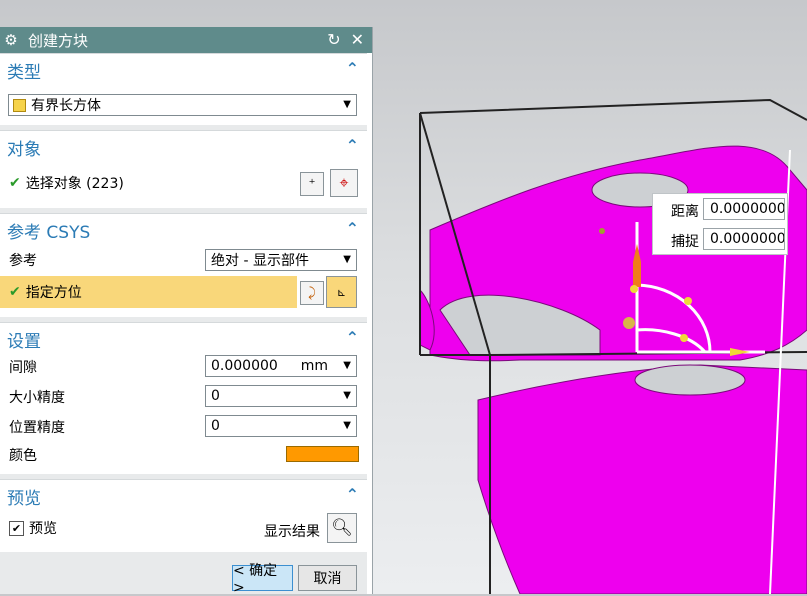 The image size is (807, 596). What do you see at coordinates (16, 528) in the screenshot?
I see `preview-checkbox: ✔` at bounding box center [16, 528].